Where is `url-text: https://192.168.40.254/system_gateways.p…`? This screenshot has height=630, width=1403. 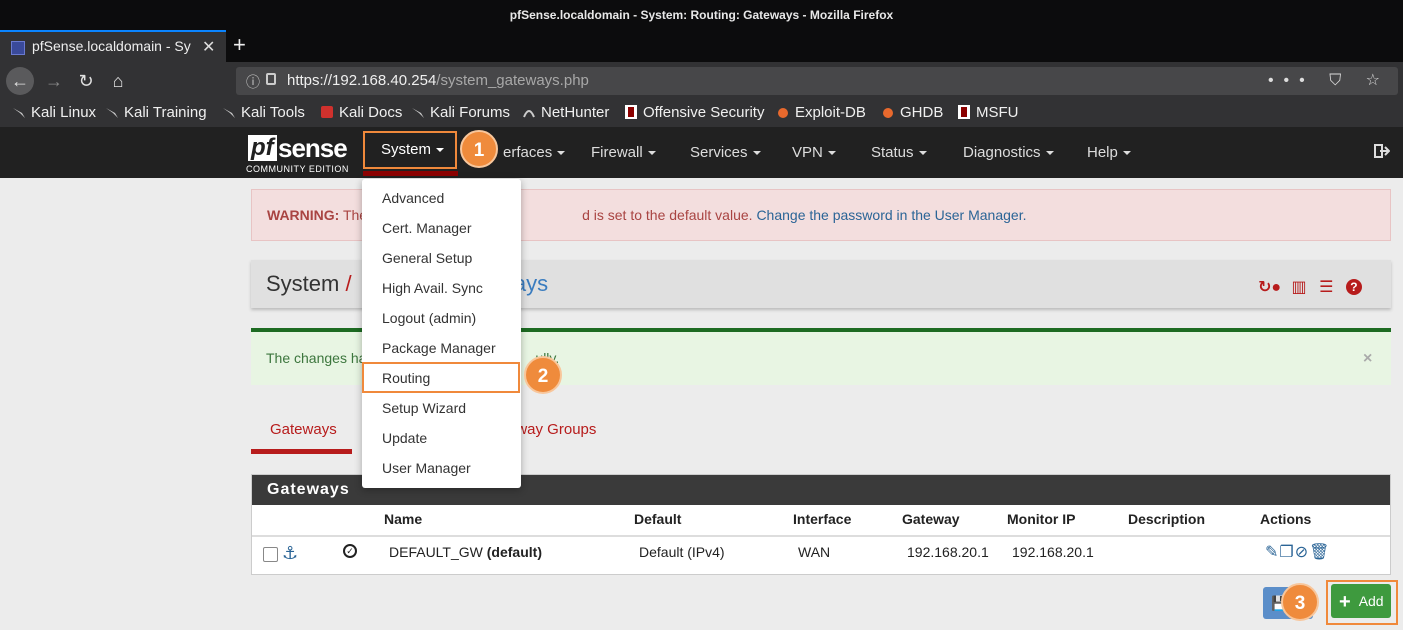
url-text: https://192.168.40.254/system_gateways.p… is located at coordinates (438, 80).